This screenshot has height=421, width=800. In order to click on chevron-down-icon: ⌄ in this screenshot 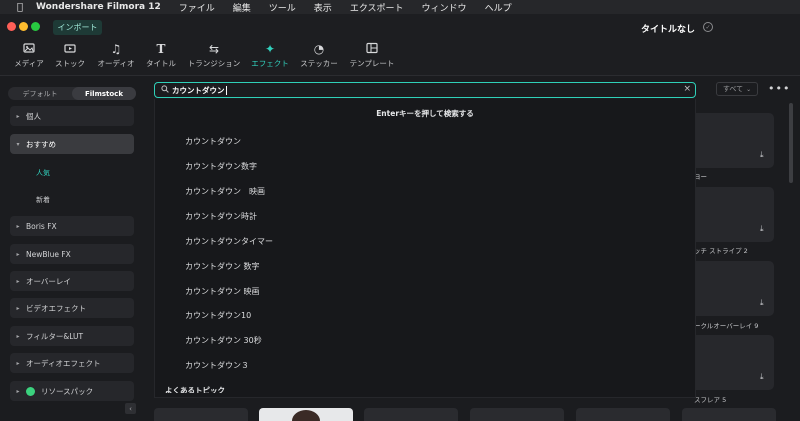, I will do `click(749, 89)`.